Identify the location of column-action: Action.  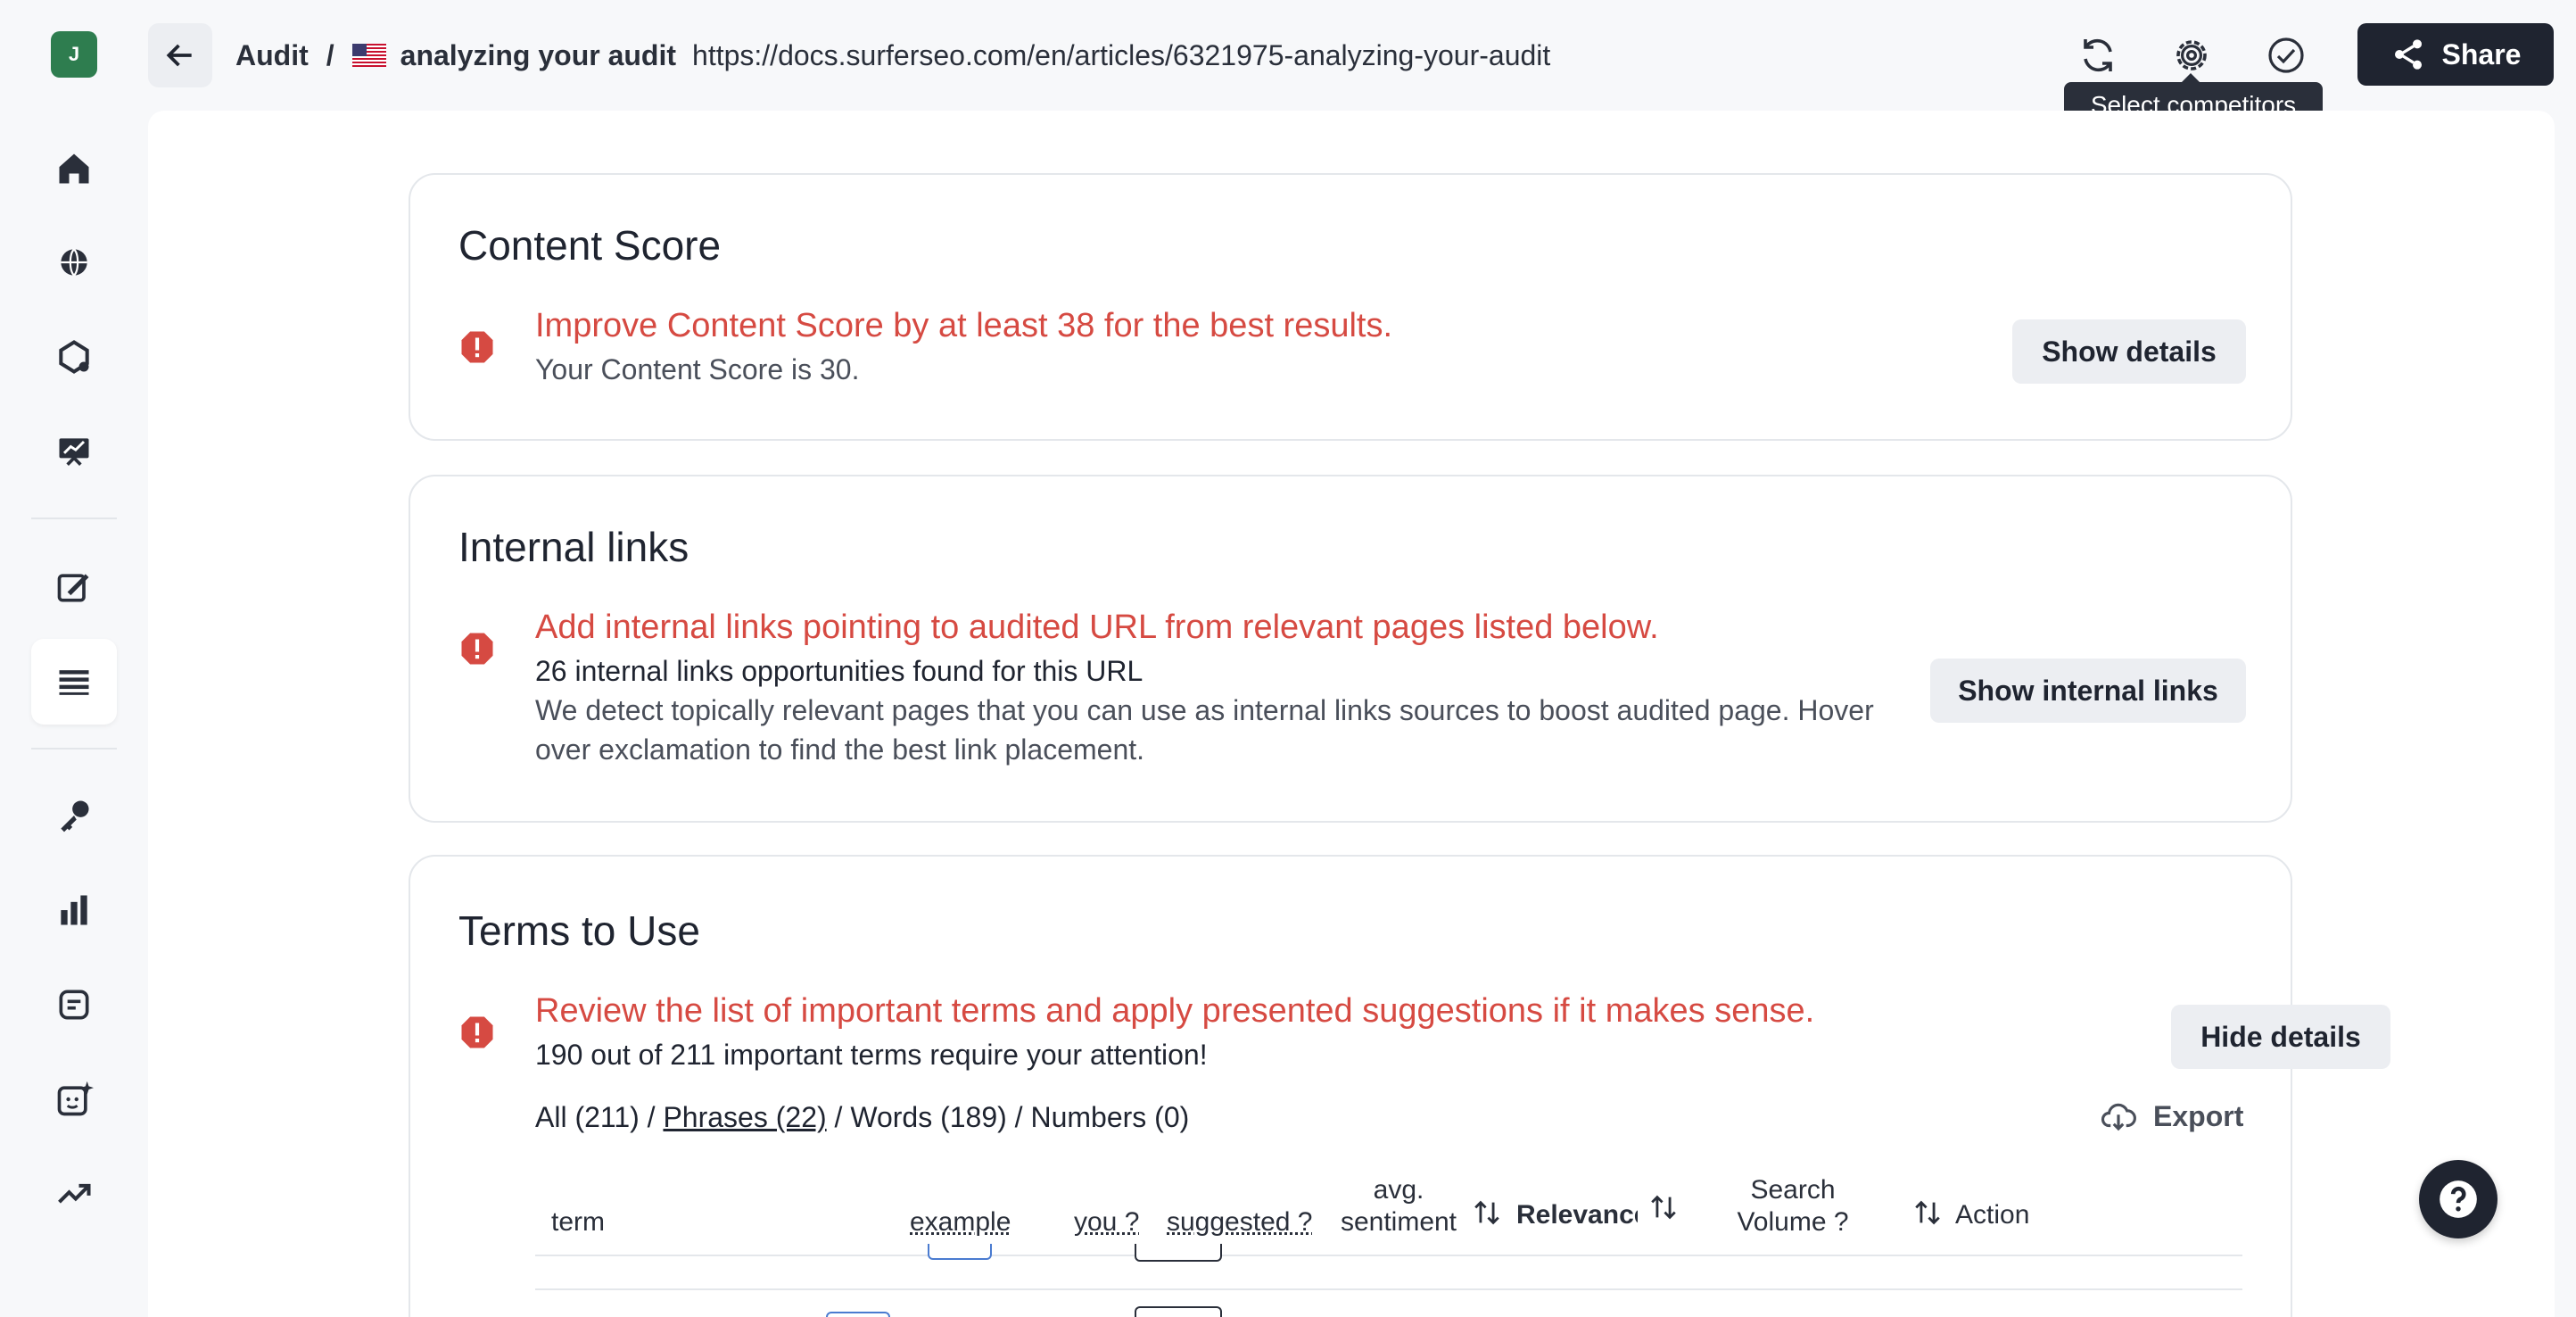
(1992, 1215).